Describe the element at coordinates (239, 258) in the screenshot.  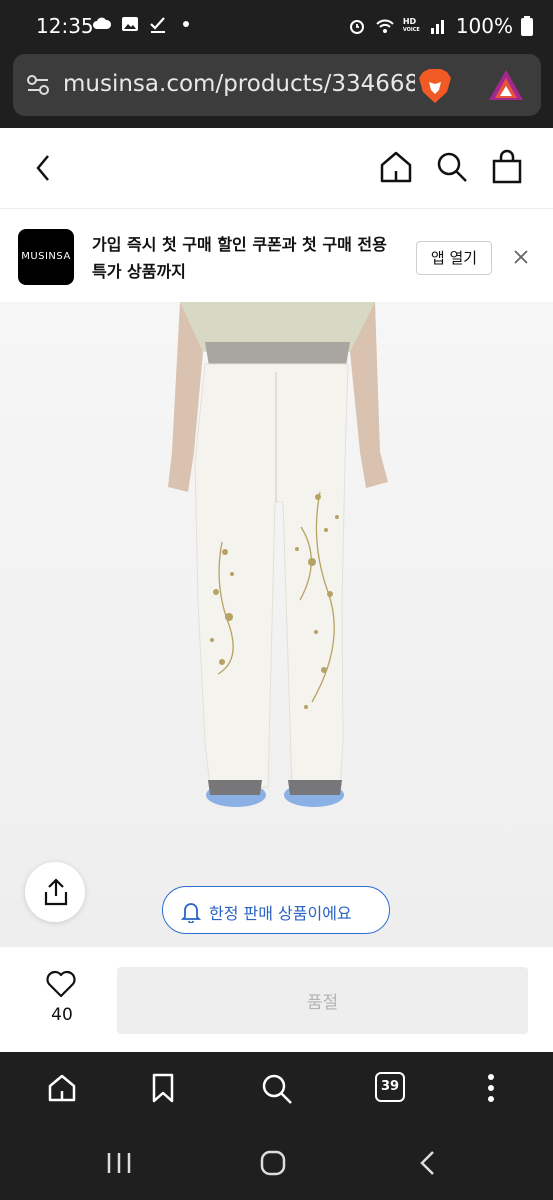
I see `promo-message: 가입 즉시 첫 구매 할인 쿠폰과 첫 구매 전용 특가 상품까지` at that location.